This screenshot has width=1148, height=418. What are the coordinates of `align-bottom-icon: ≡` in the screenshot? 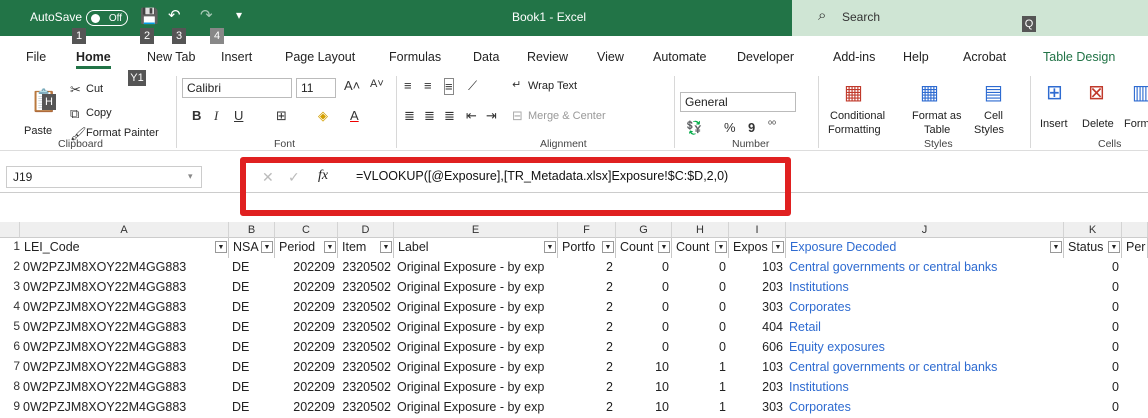 It's located at (449, 86).